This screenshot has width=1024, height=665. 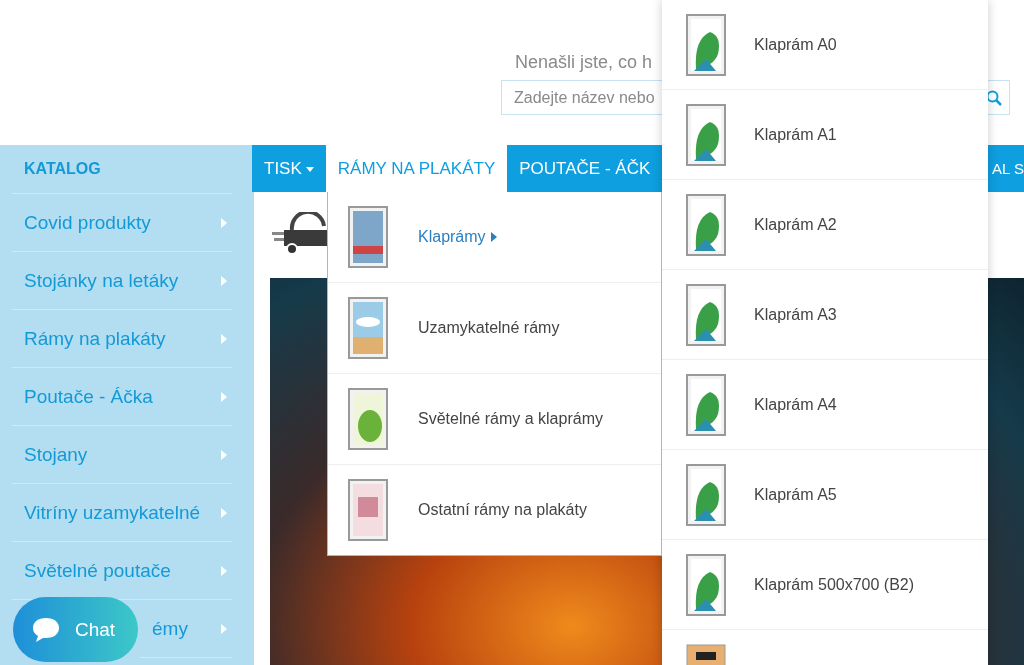 What do you see at coordinates (825, 45) in the screenshot?
I see `submenu-item: Klaprám A0` at bounding box center [825, 45].